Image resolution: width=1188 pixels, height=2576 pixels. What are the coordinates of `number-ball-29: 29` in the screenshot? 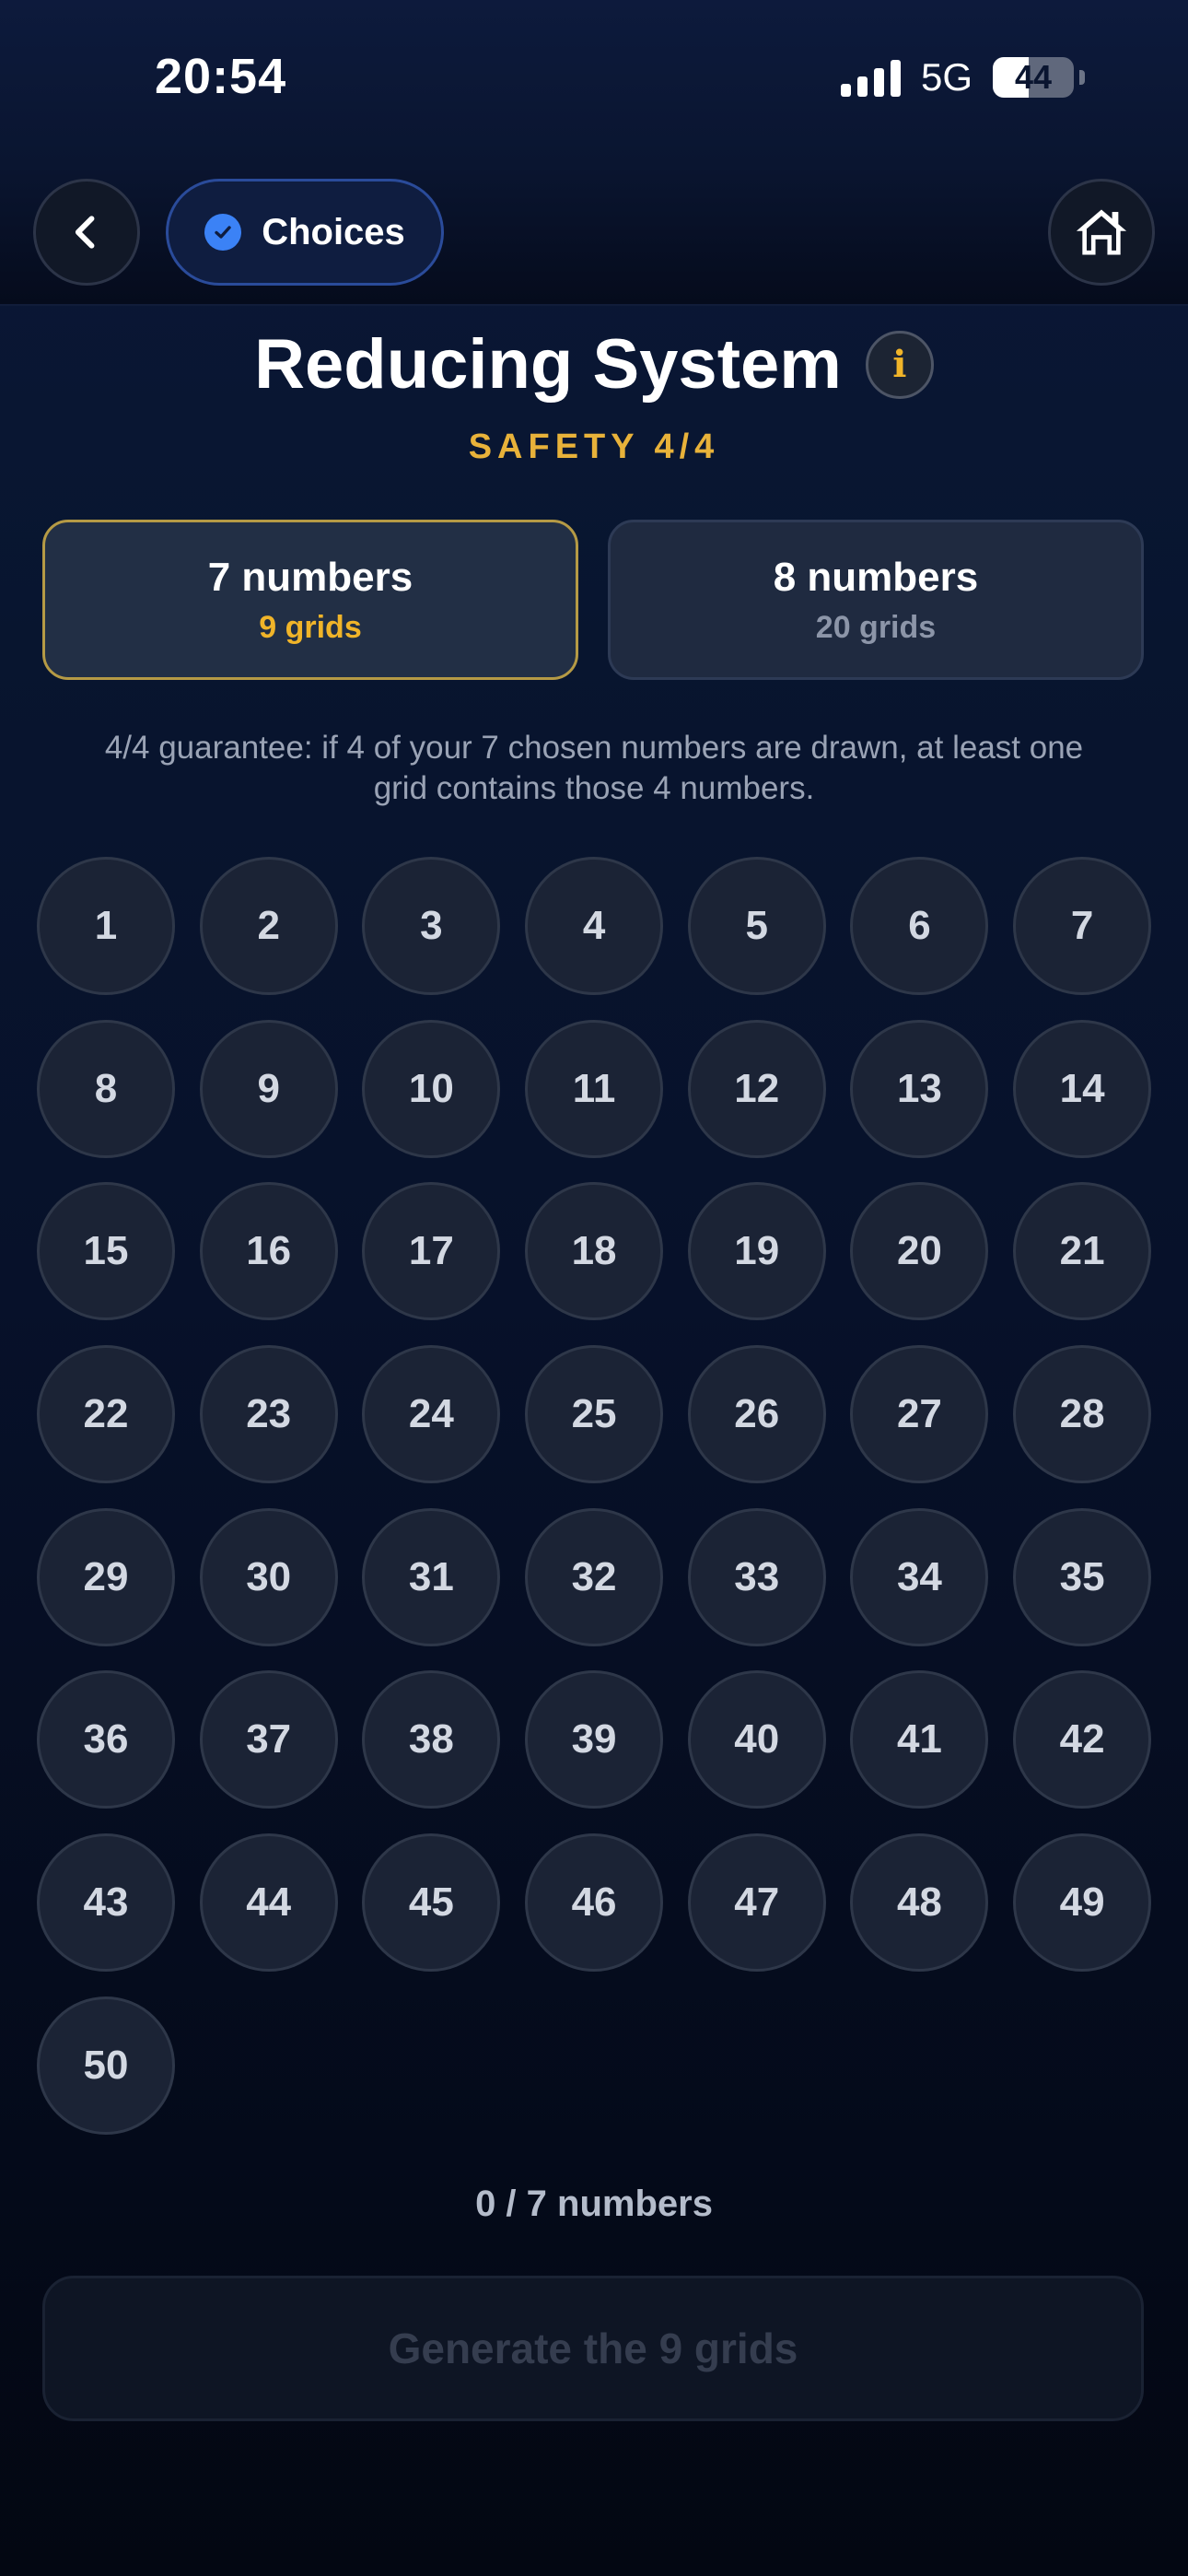 It's located at (106, 1576).